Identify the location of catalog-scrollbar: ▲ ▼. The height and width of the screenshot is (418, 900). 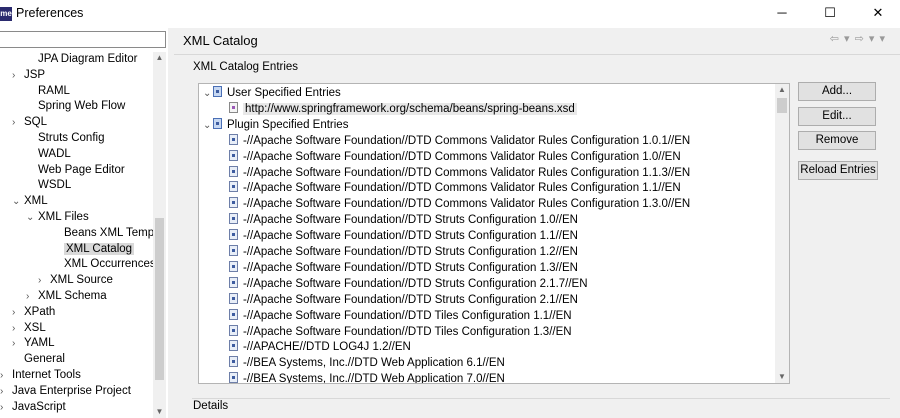
(782, 233).